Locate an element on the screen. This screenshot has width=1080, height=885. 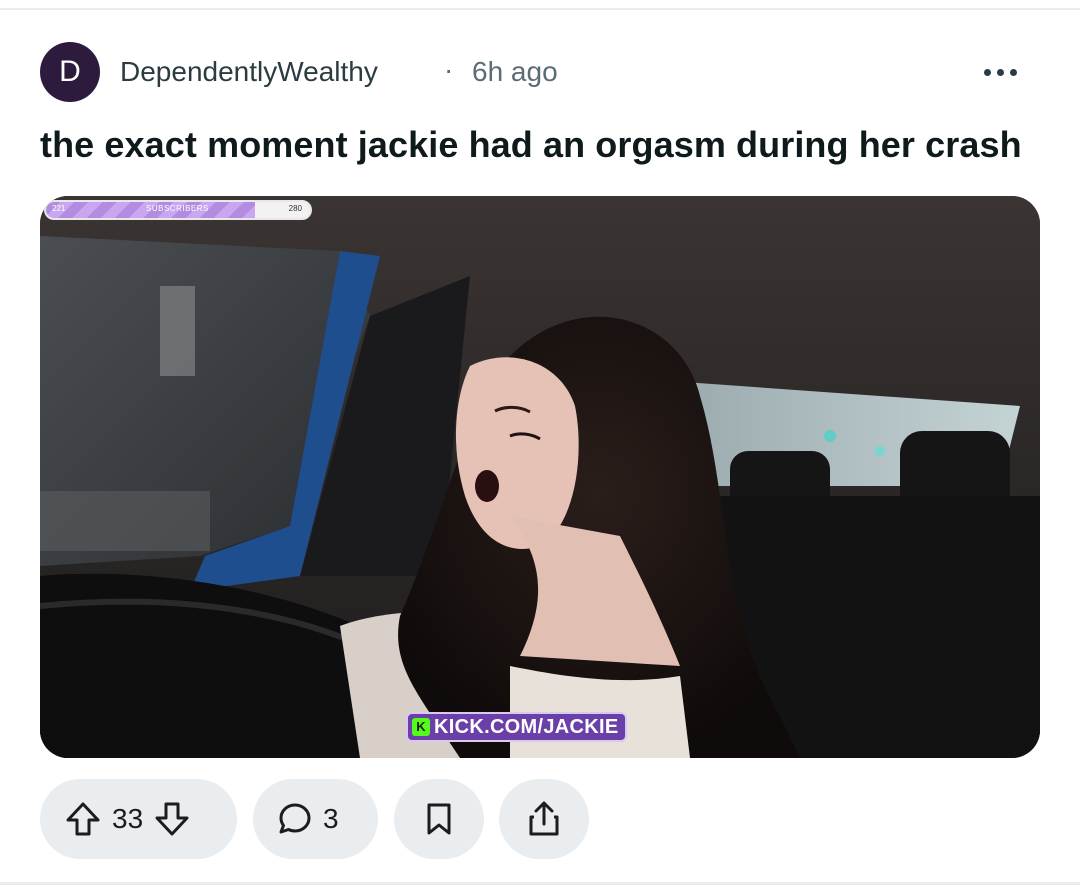
share-icon is located at coordinates (544, 819).